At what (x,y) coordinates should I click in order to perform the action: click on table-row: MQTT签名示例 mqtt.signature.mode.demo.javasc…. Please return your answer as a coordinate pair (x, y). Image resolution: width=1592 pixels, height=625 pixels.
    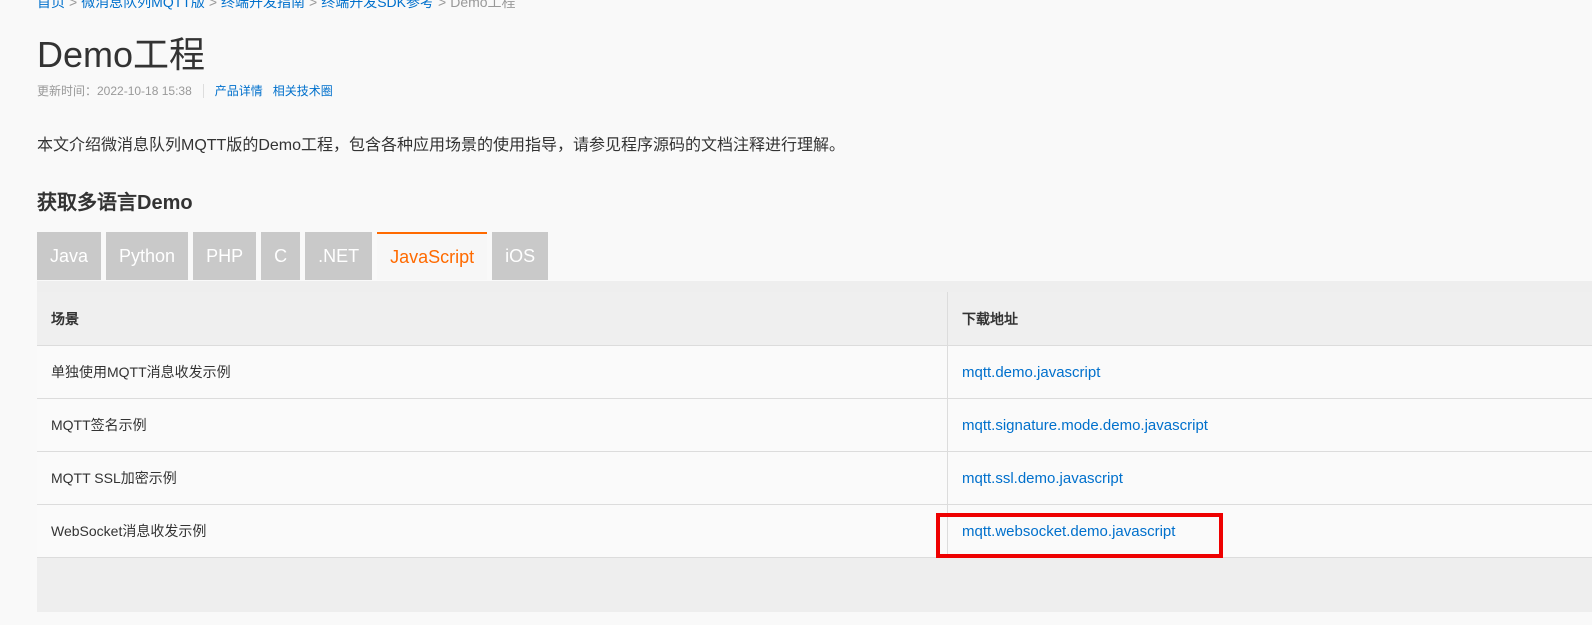
    Looking at the image, I should click on (814, 425).